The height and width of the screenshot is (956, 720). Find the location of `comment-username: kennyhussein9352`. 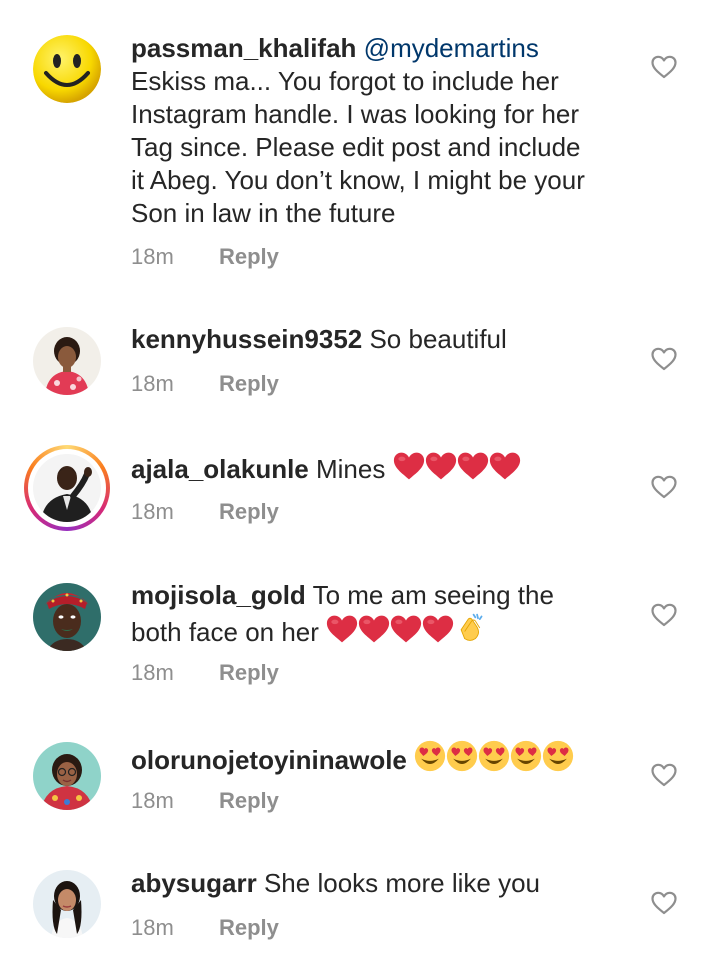

comment-username: kennyhussein9352 is located at coordinates (246, 339).